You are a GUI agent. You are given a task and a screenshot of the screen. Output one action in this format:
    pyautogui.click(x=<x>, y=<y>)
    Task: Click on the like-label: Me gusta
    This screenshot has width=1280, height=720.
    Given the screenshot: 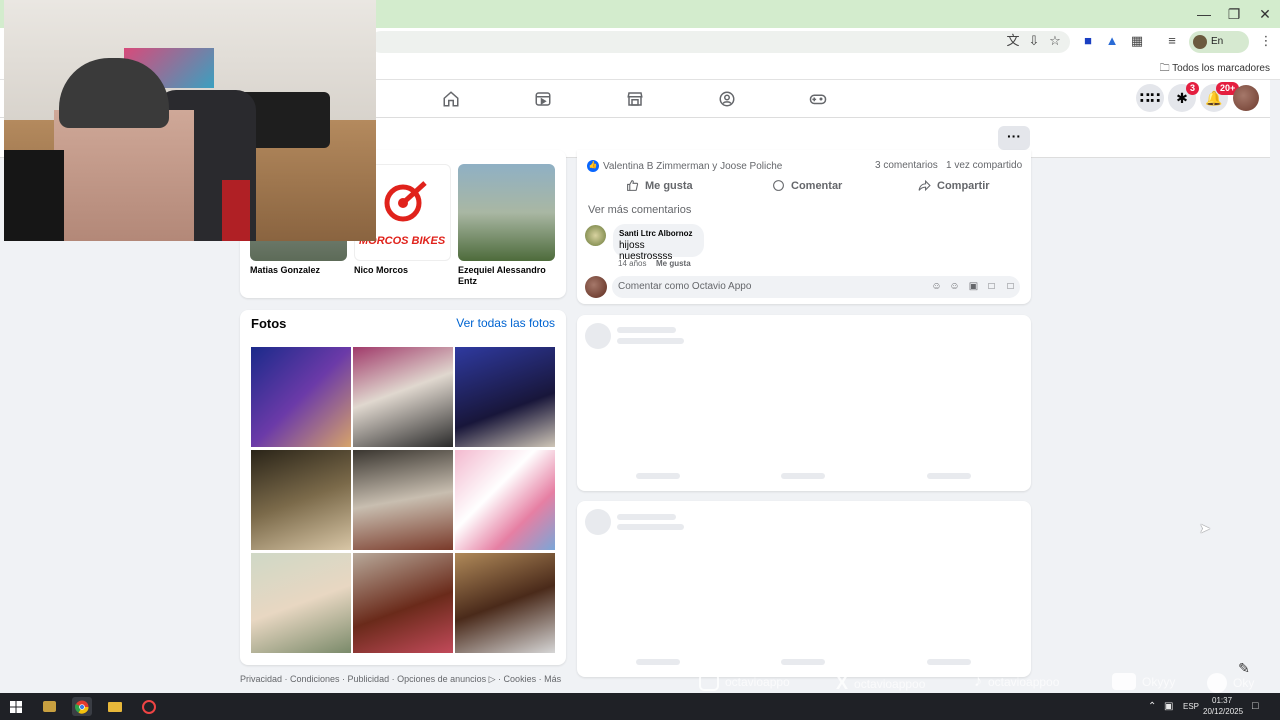 What is the action you would take?
    pyautogui.click(x=669, y=185)
    